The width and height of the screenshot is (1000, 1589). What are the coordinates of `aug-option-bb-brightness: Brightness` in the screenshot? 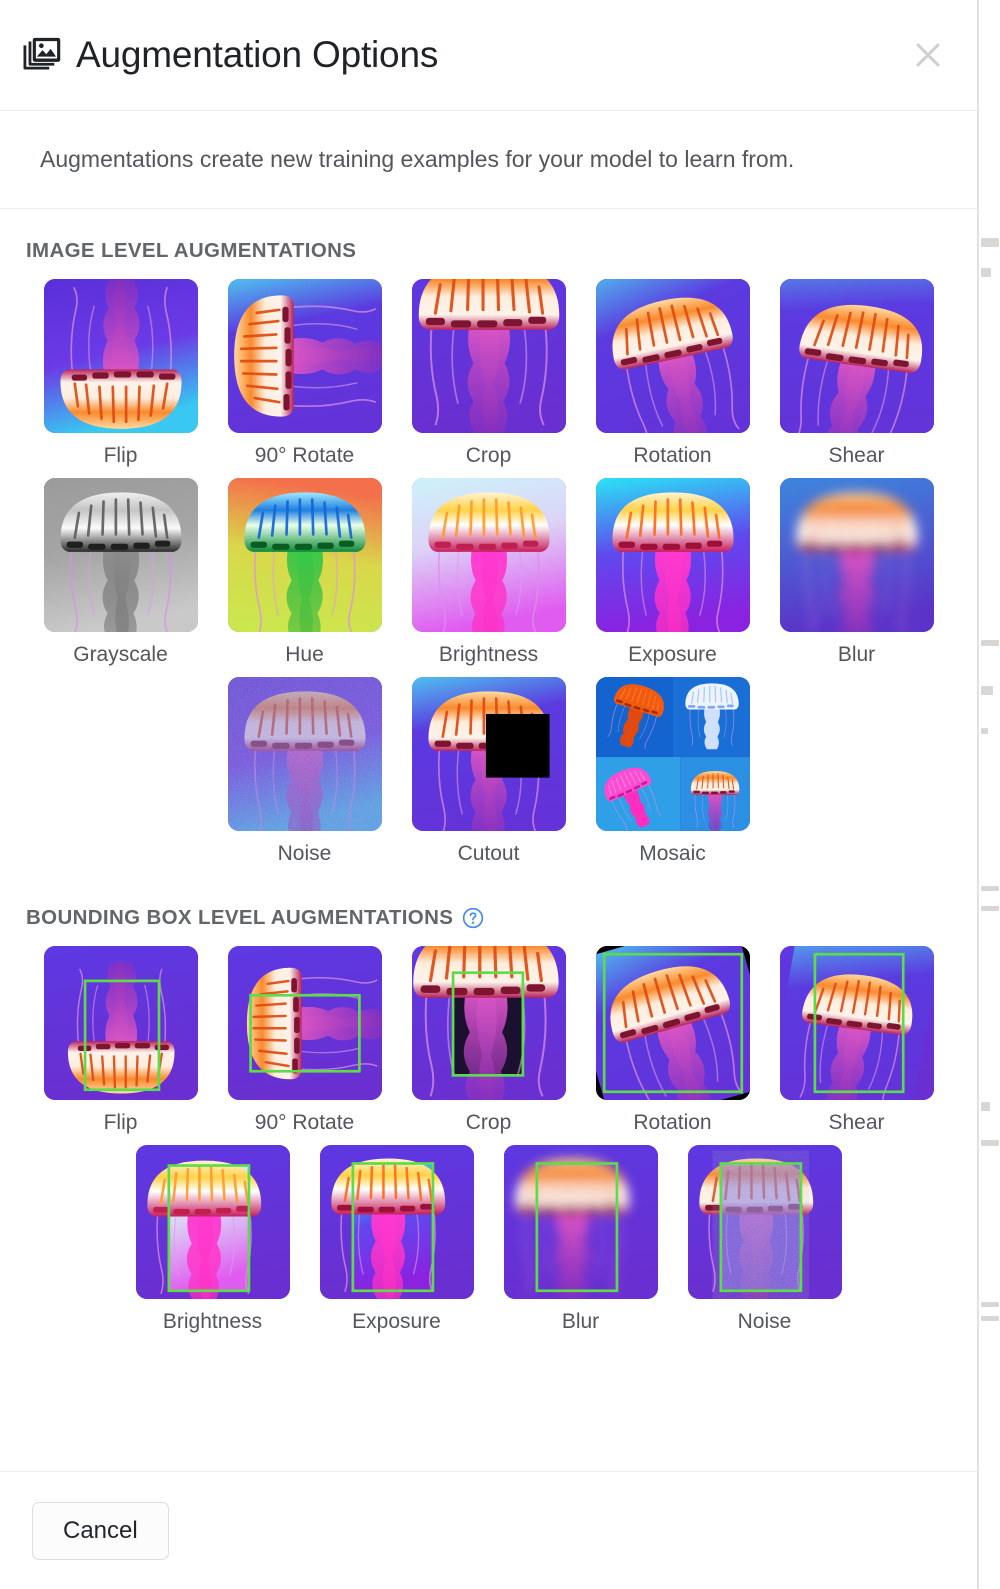 It's located at (213, 1239).